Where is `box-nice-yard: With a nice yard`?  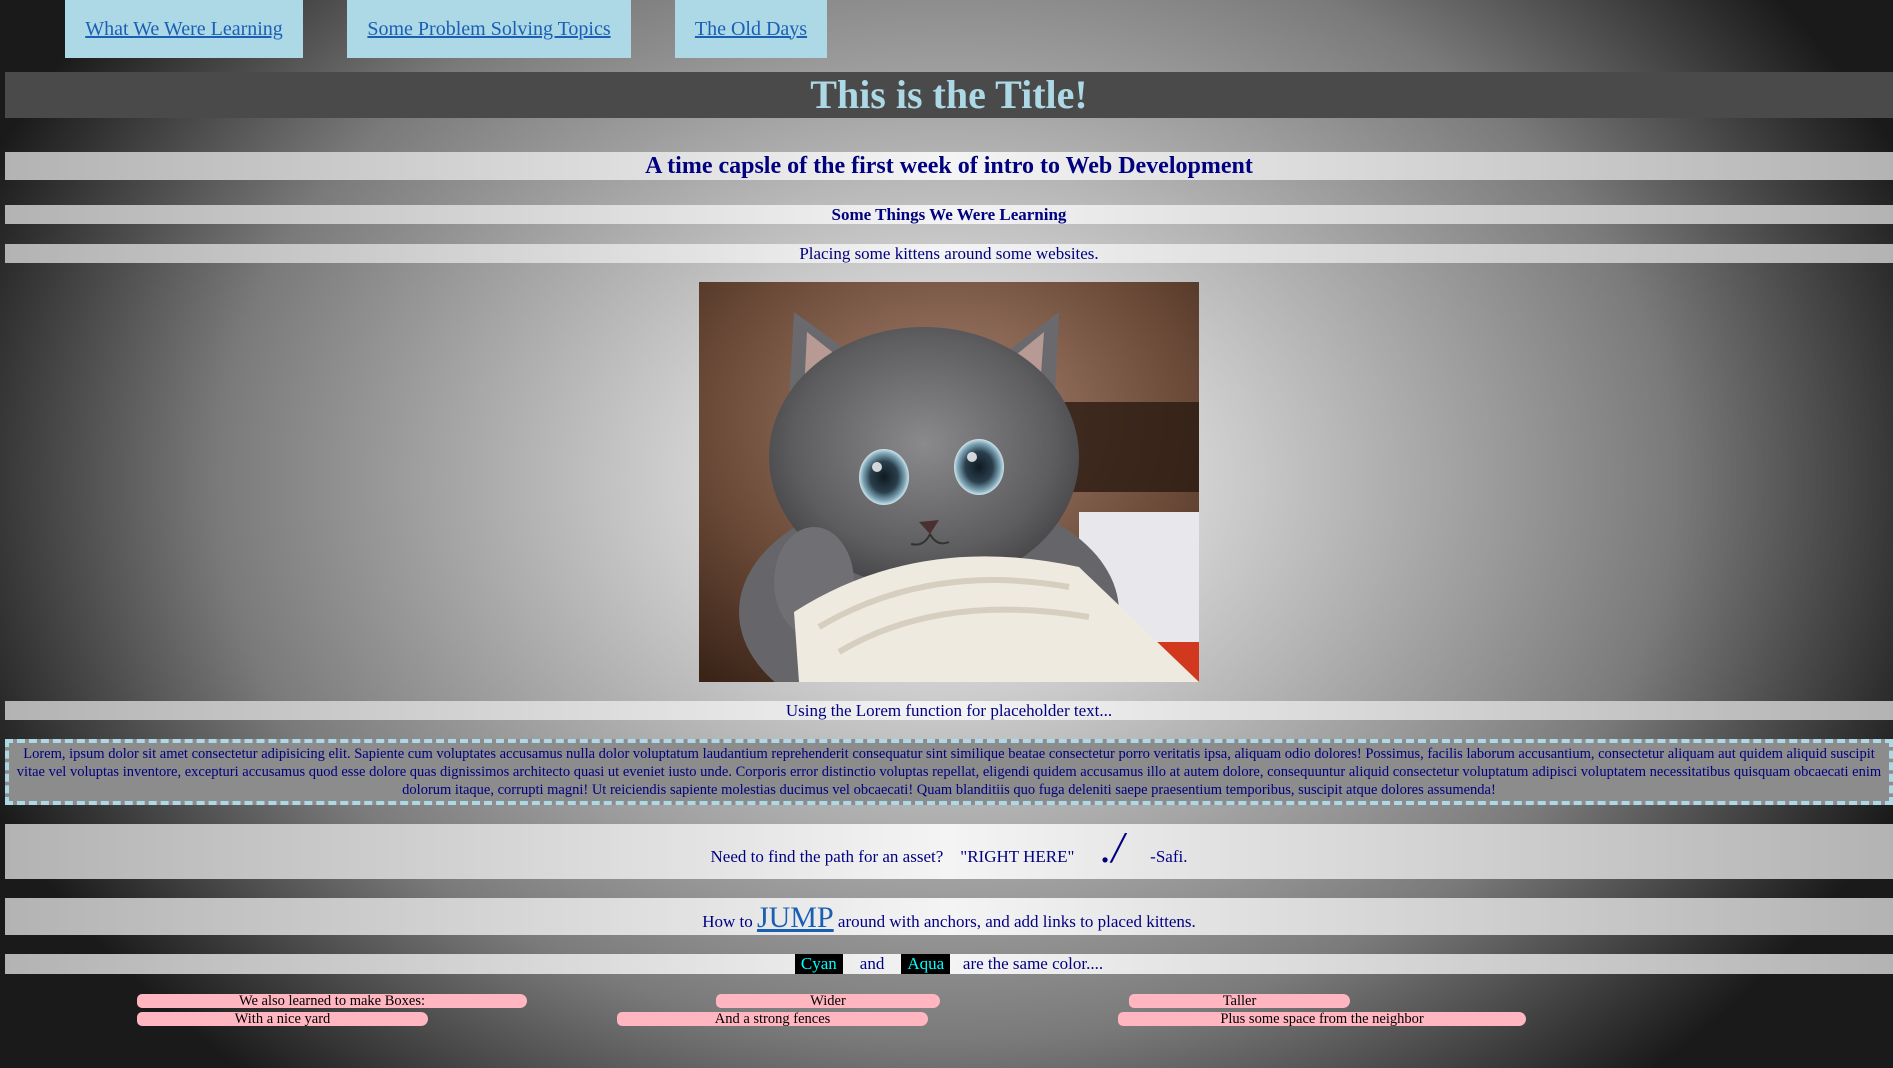 box-nice-yard: With a nice yard is located at coordinates (282, 1019).